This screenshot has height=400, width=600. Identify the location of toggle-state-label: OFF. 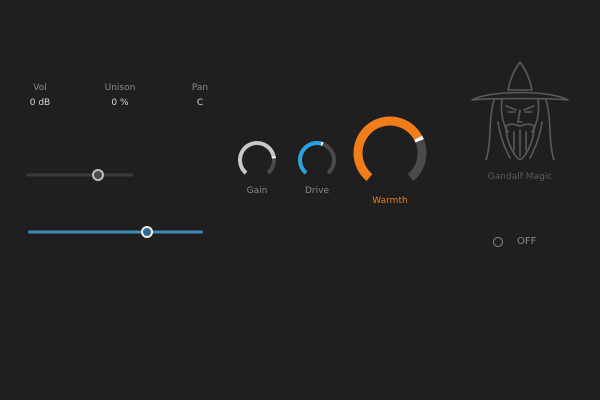
(527, 241).